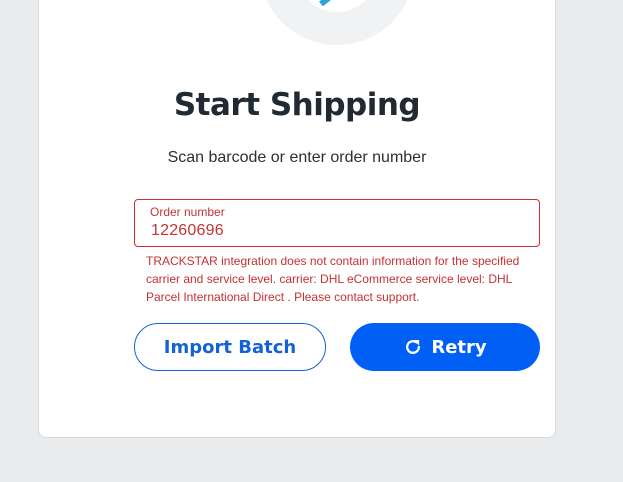  What do you see at coordinates (187, 231) in the screenshot?
I see `order-number-input: 12260696` at bounding box center [187, 231].